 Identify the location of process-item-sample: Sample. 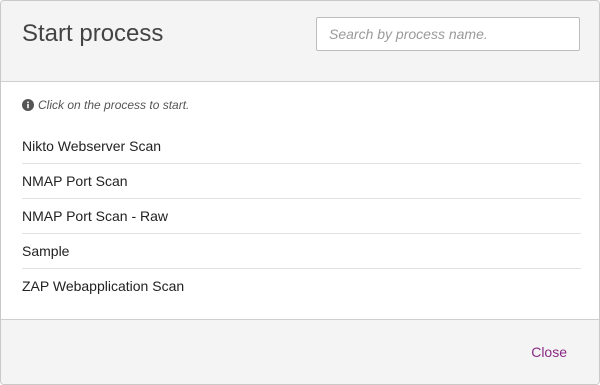
(301, 251).